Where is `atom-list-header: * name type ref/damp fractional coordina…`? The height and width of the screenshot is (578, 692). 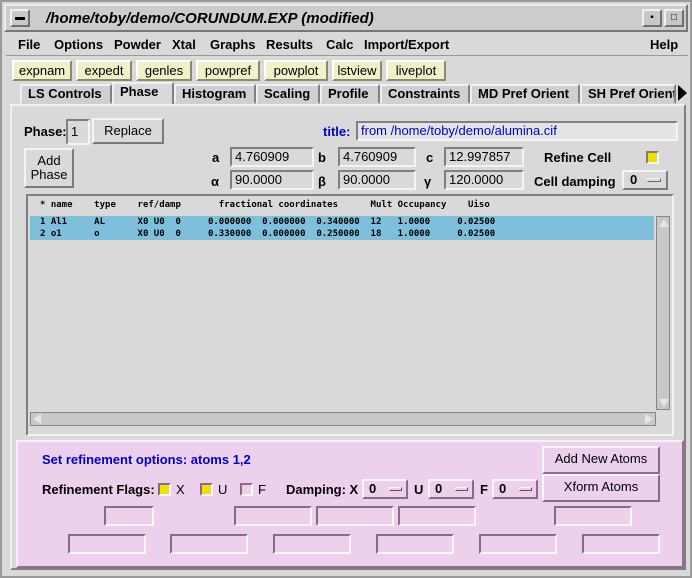 atom-list-header: * name type ref/damp fractional coordina… is located at coordinates (265, 205).